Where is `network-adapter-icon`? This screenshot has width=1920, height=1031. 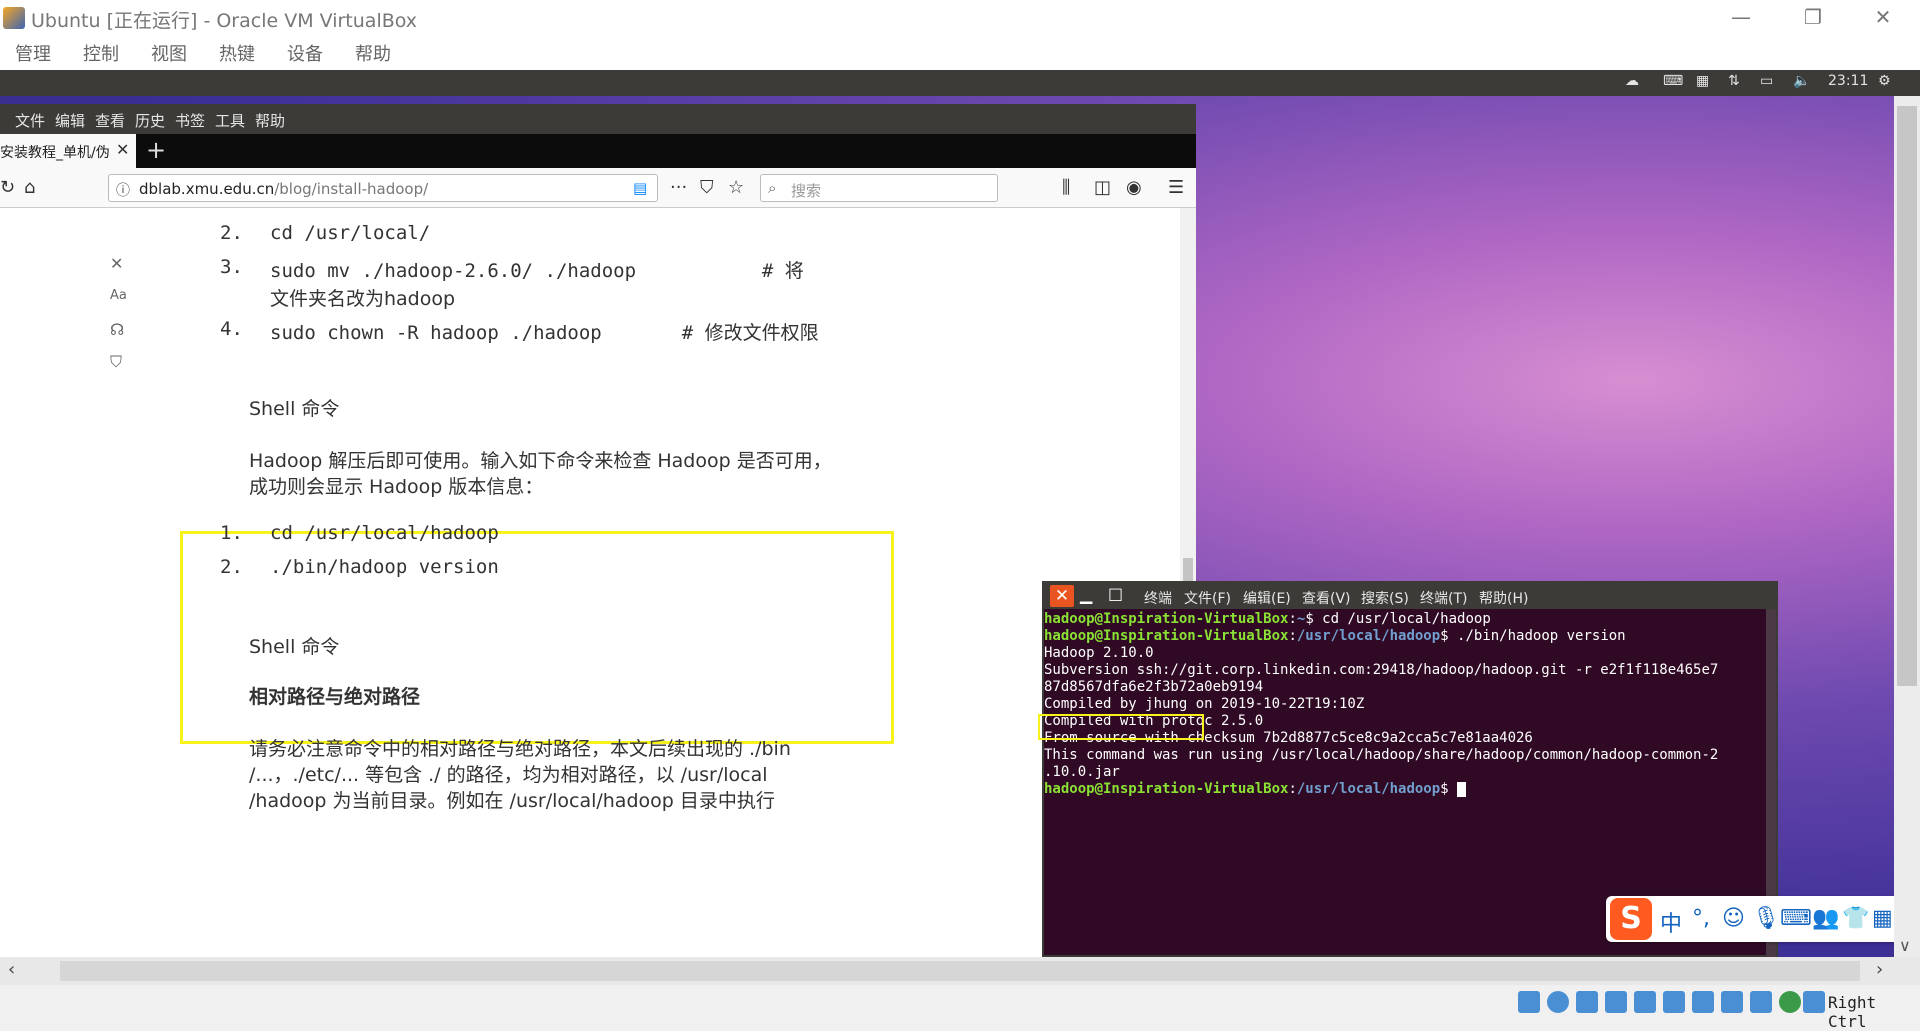 network-adapter-icon is located at coordinates (1616, 1002).